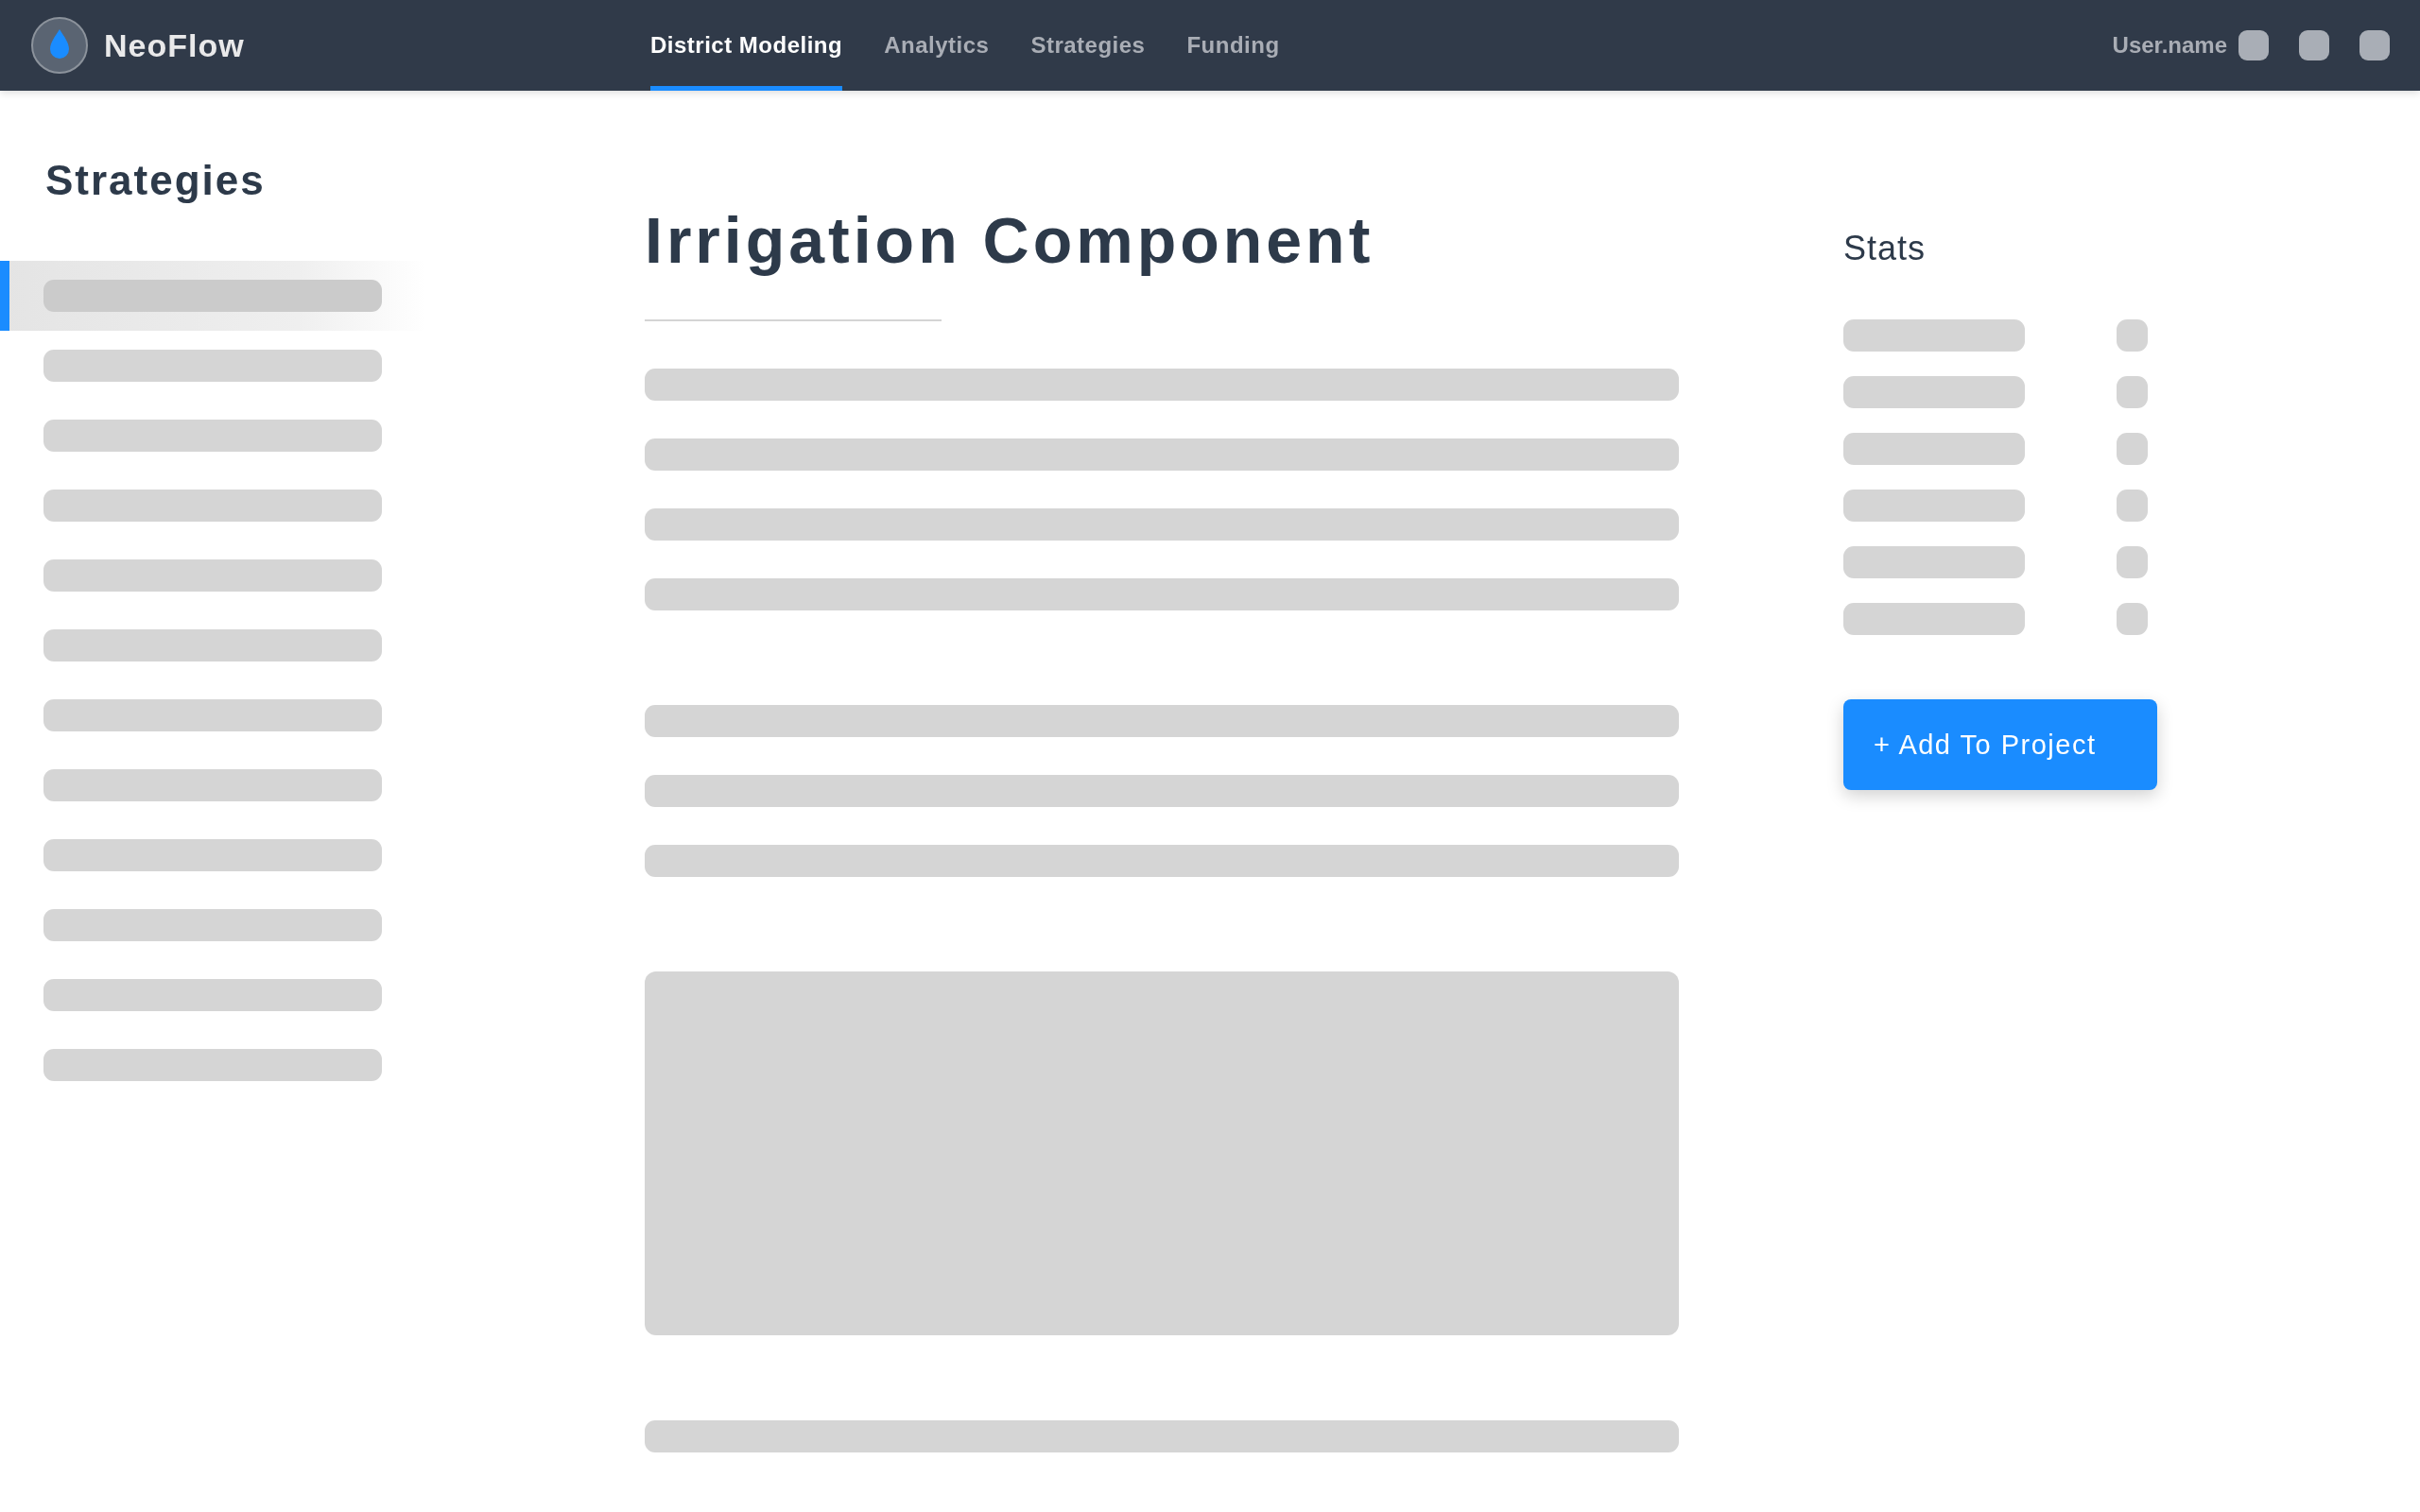  I want to click on add-to-project-button: + Add To Project, so click(2000, 744).